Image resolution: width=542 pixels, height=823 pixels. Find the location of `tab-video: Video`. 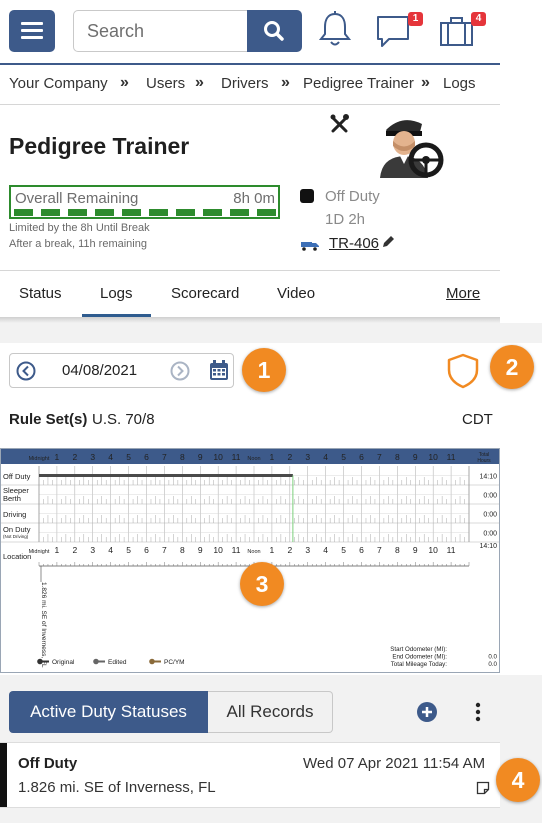

tab-video: Video is located at coordinates (296, 293).